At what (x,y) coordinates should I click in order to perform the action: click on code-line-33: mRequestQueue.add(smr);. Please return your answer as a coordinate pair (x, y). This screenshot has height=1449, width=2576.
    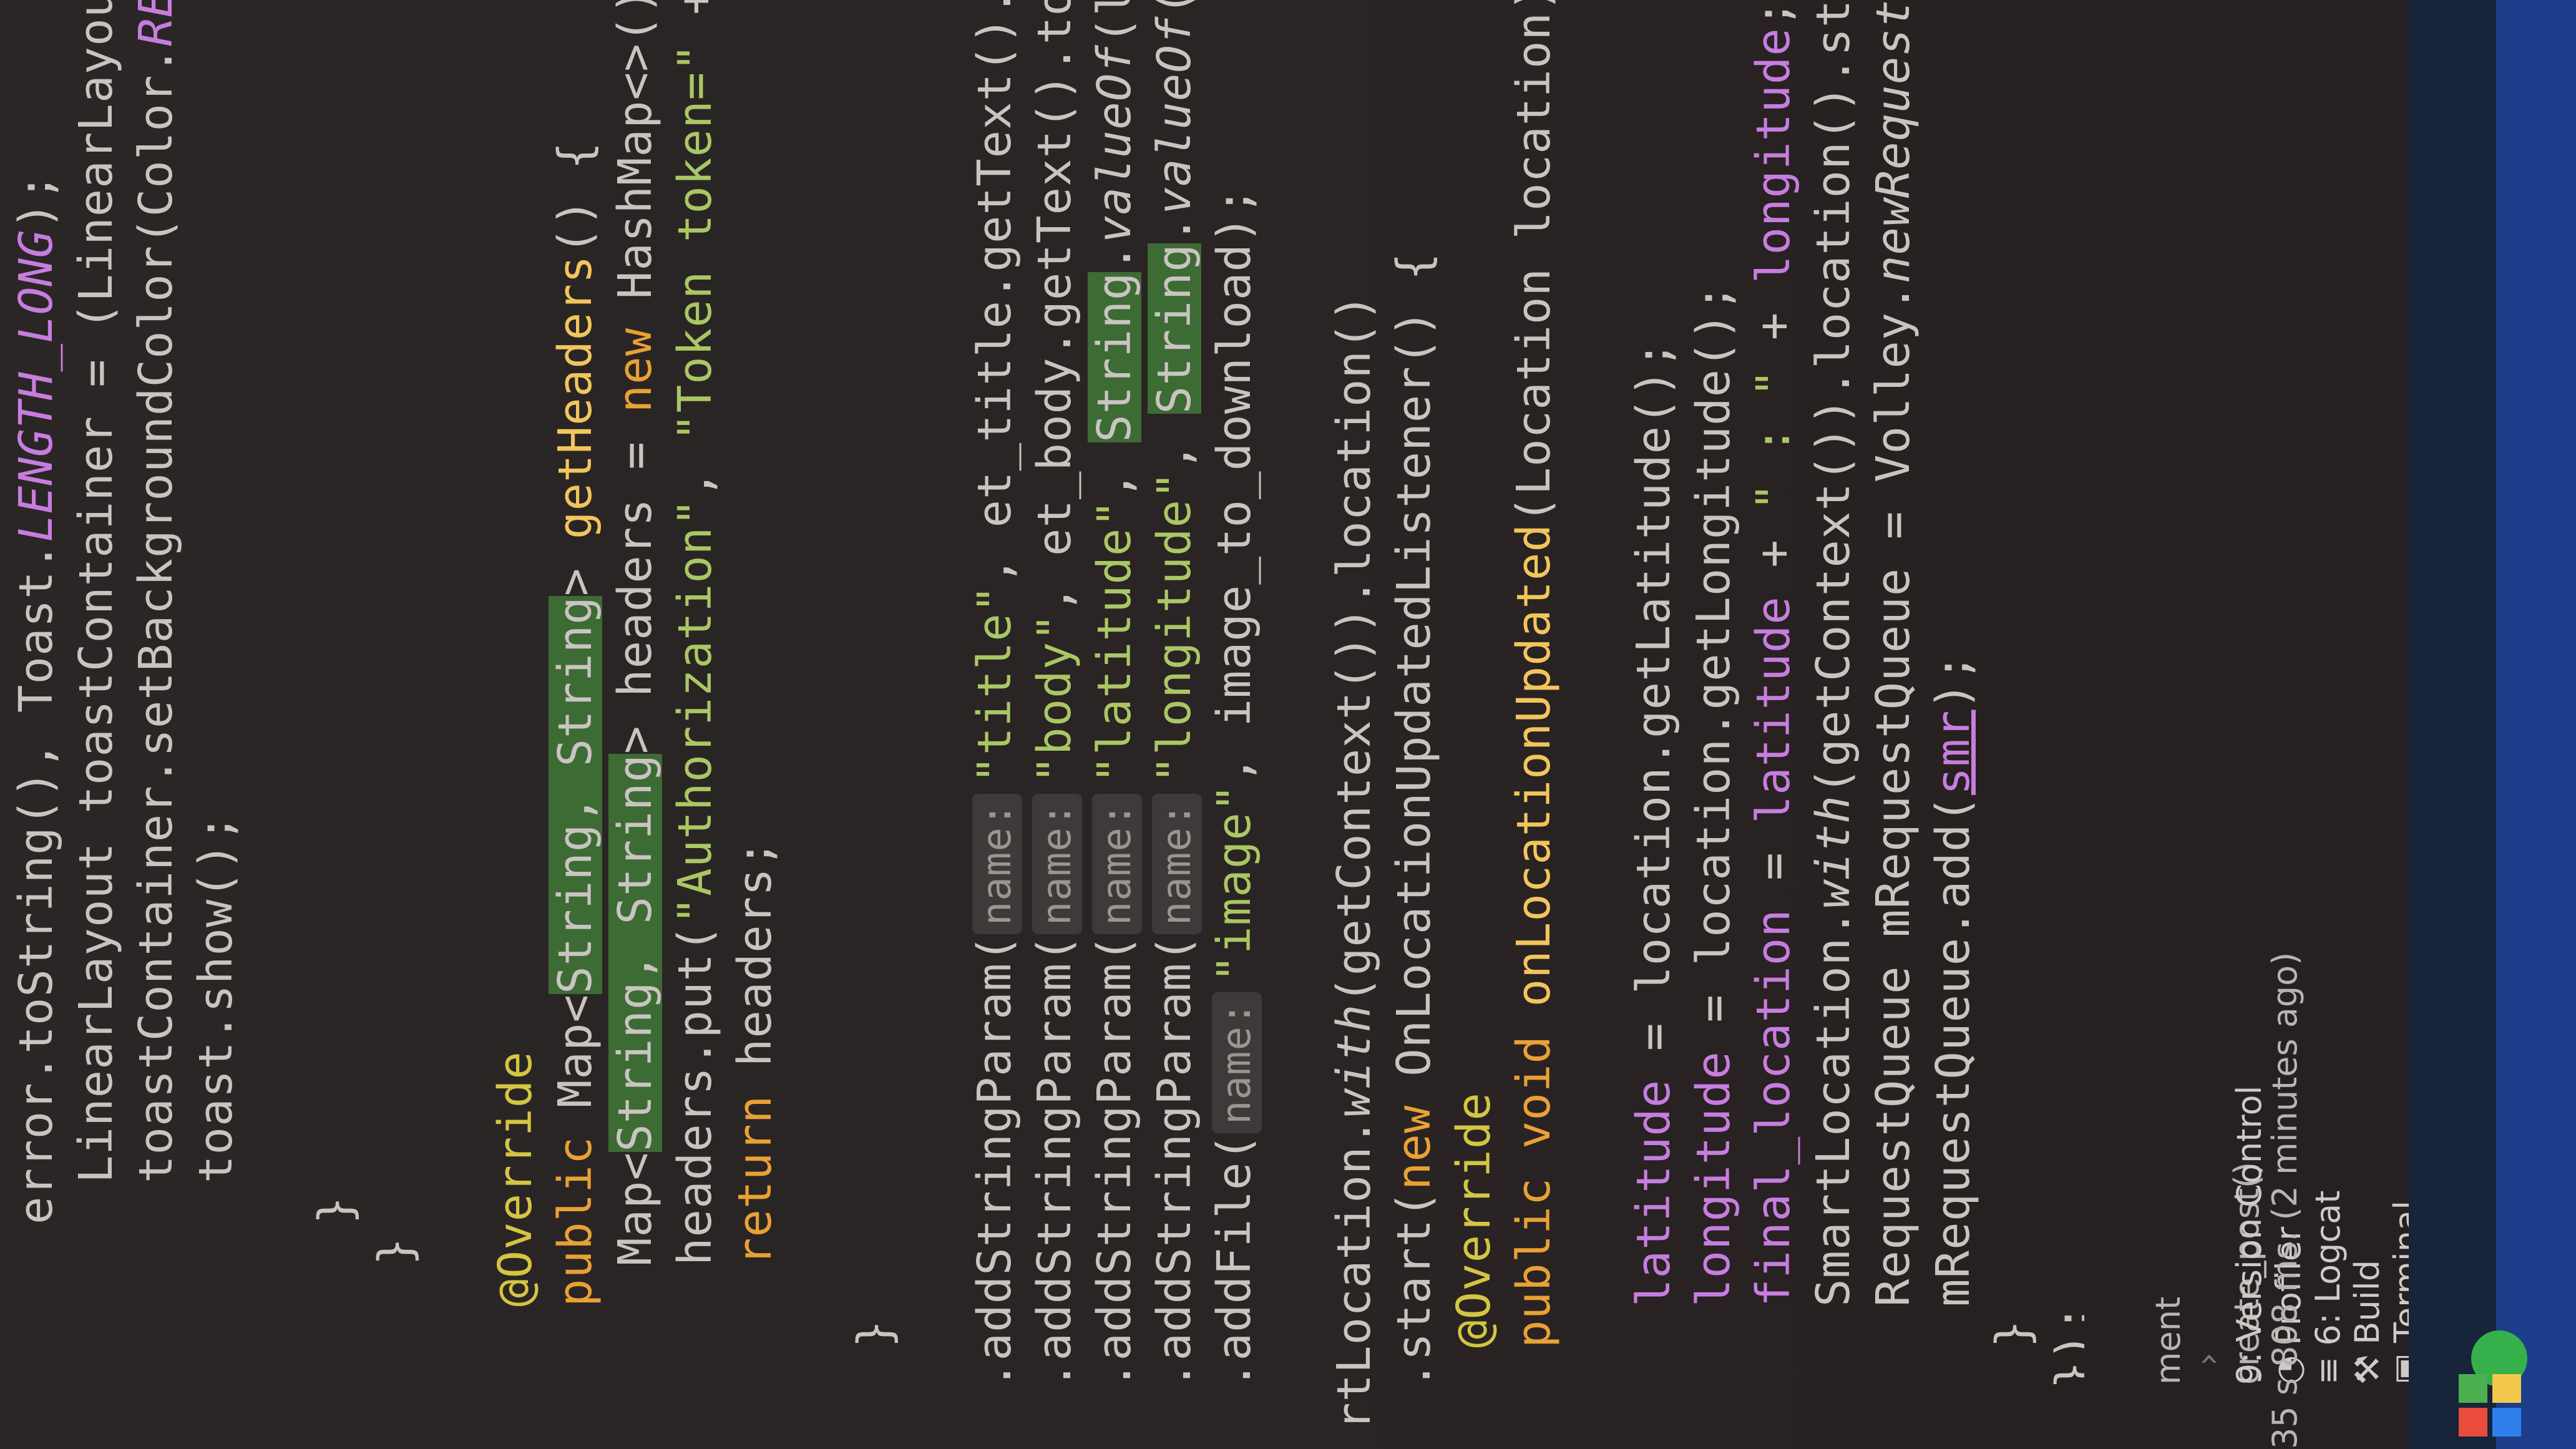
    Looking at the image, I should click on (1953, 980).